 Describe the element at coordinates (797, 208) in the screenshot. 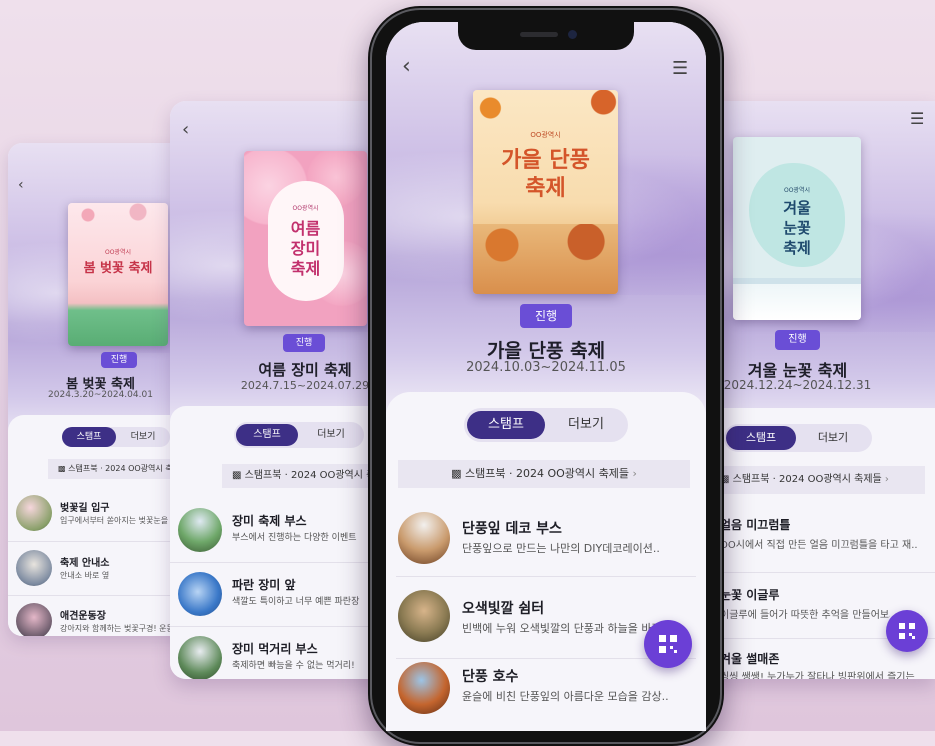

I see `poster-title-line1: 겨울` at that location.